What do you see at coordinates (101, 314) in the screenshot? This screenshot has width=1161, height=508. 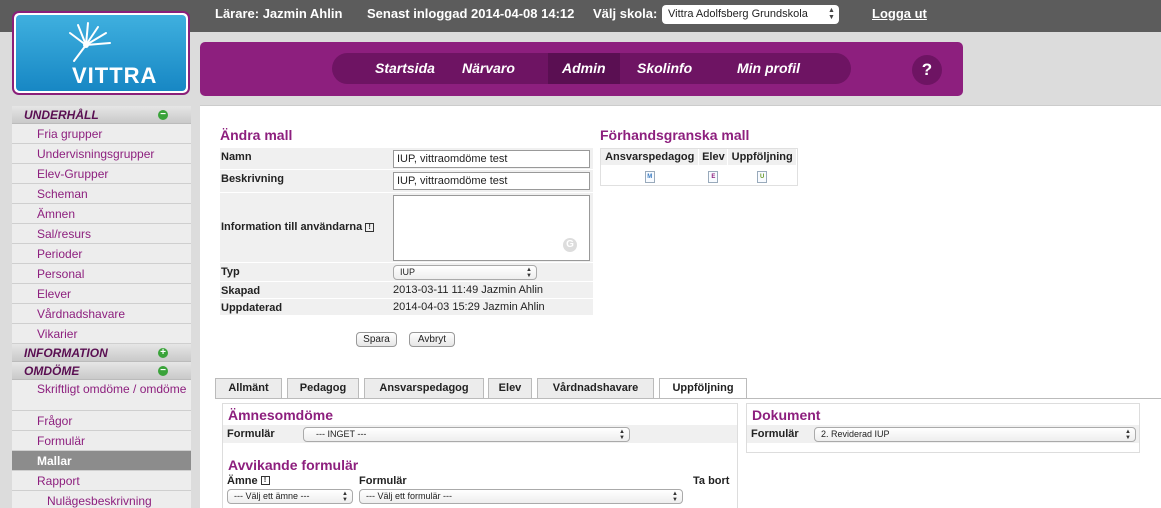 I see `sidebar-item: Vårdnadshavare` at bounding box center [101, 314].